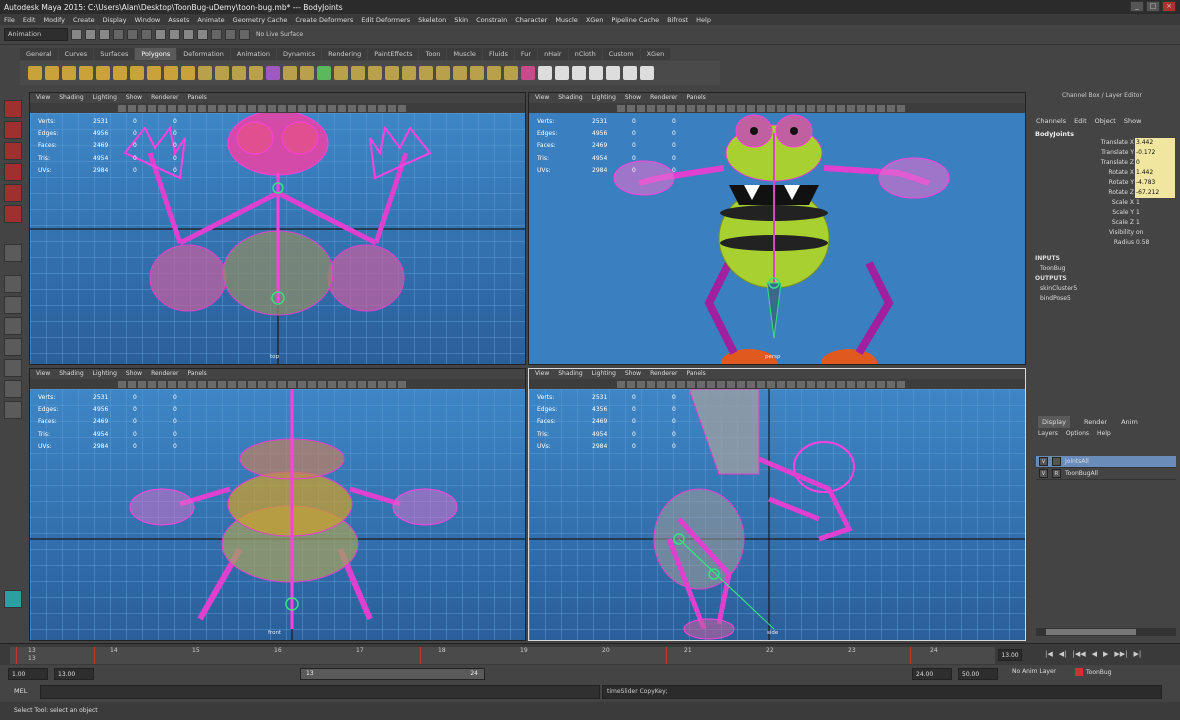 The height and width of the screenshot is (720, 1180). What do you see at coordinates (222, 73) in the screenshot?
I see `separate-icon` at bounding box center [222, 73].